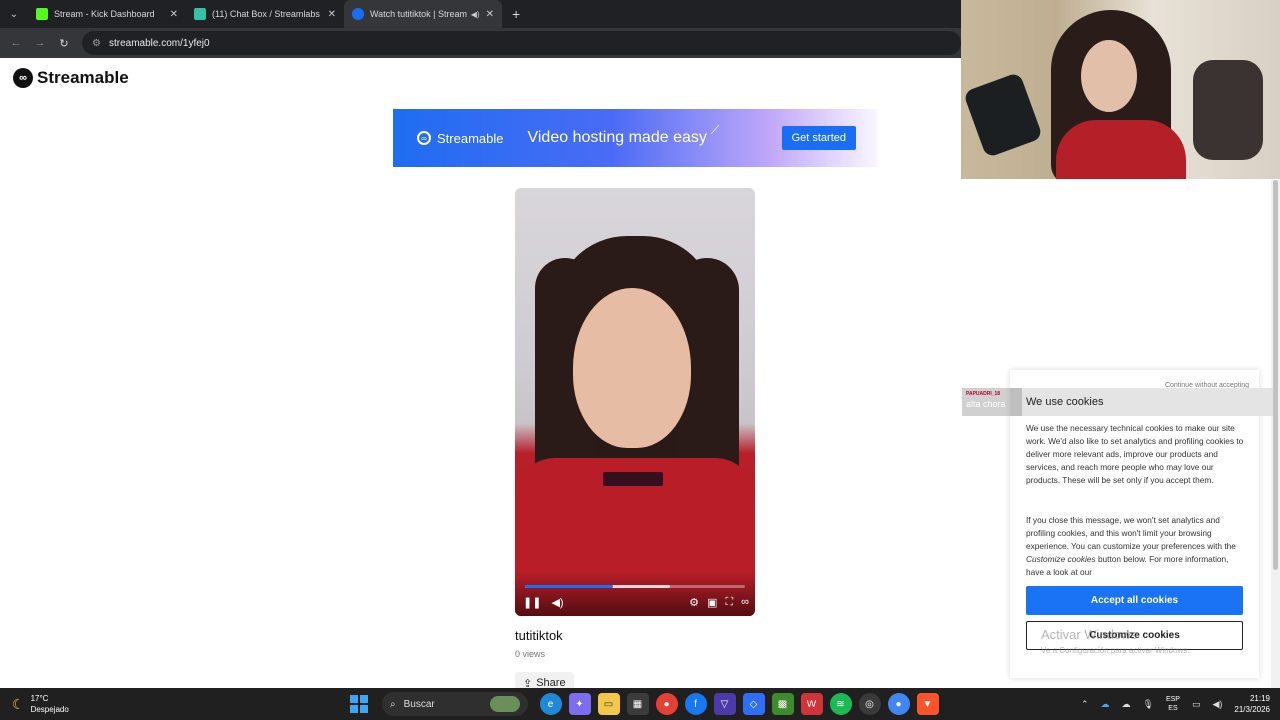  What do you see at coordinates (39, 698) in the screenshot?
I see `weather-temp: 17°C` at bounding box center [39, 698].